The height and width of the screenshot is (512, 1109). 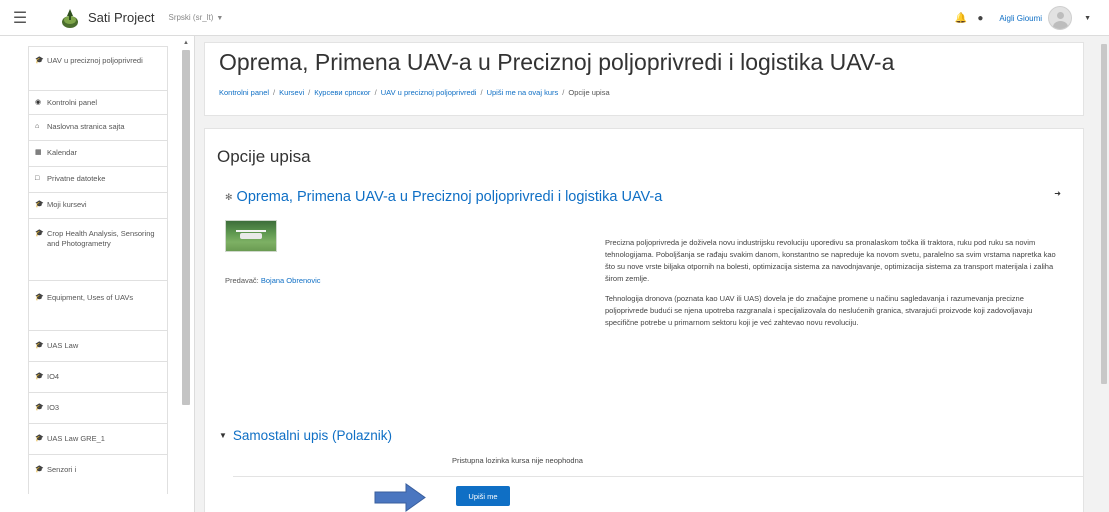 What do you see at coordinates (76, 178) in the screenshot?
I see `drawer-item-label: Privatne datoteke` at bounding box center [76, 178].